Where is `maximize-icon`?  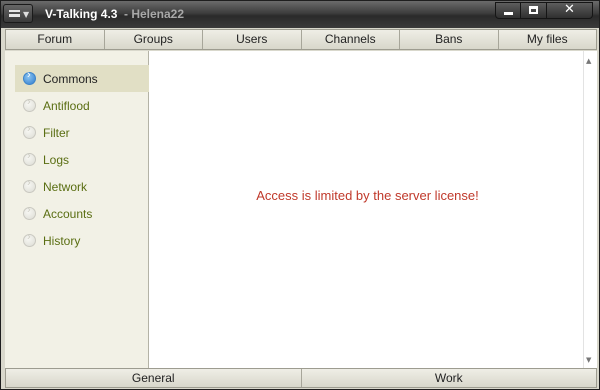
maximize-icon is located at coordinates (533, 10).